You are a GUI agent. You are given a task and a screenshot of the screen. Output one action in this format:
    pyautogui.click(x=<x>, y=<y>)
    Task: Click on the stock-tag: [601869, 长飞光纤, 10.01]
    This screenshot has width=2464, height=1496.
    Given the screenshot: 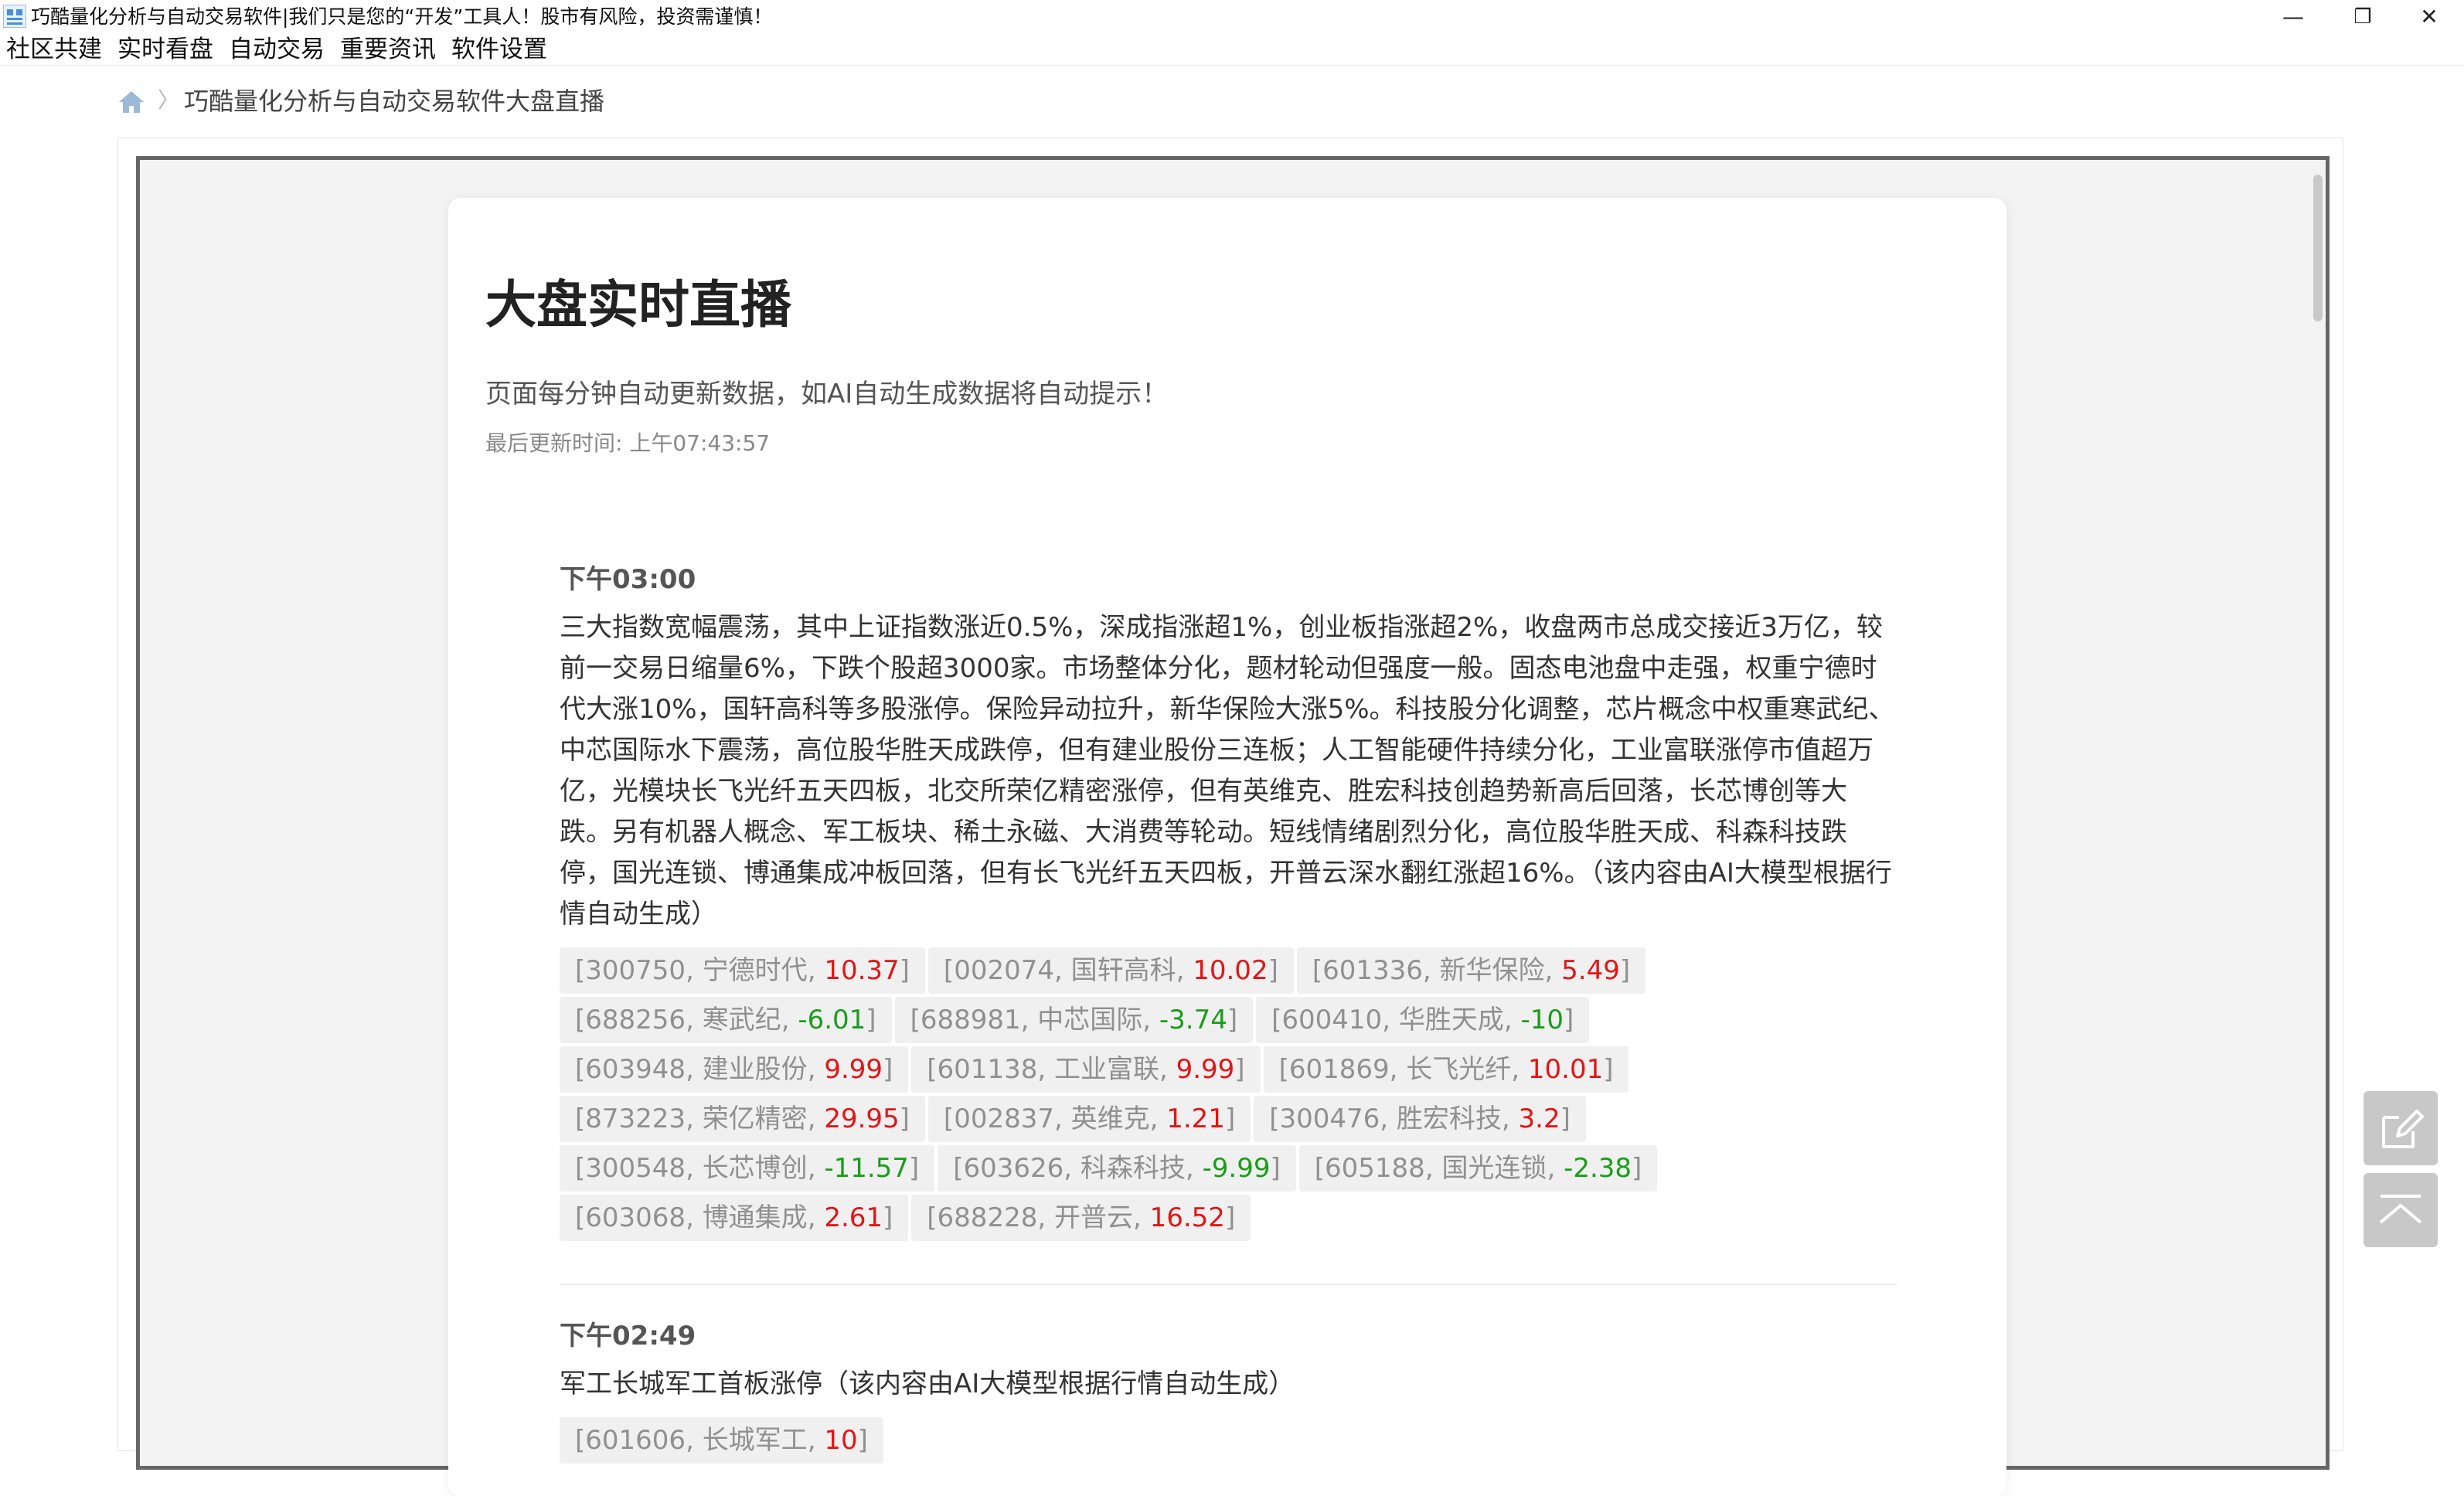 What is the action you would take?
    pyautogui.click(x=1446, y=1069)
    